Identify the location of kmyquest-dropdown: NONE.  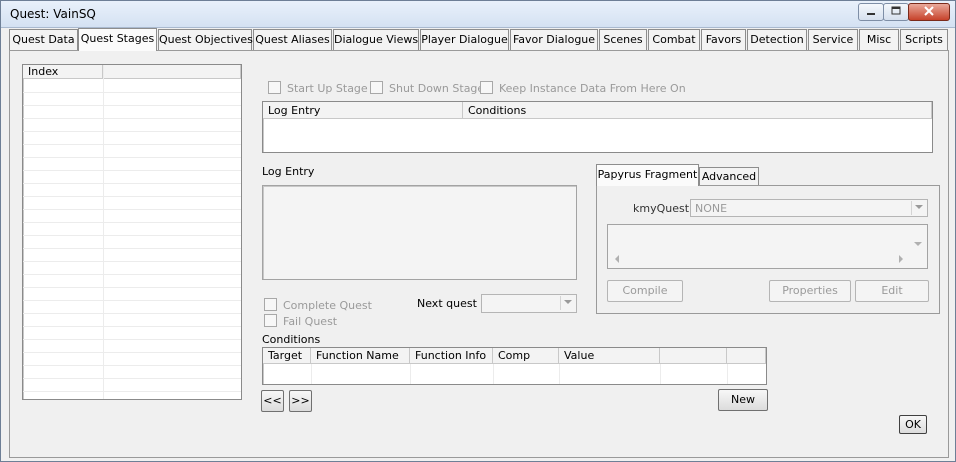
(809, 208).